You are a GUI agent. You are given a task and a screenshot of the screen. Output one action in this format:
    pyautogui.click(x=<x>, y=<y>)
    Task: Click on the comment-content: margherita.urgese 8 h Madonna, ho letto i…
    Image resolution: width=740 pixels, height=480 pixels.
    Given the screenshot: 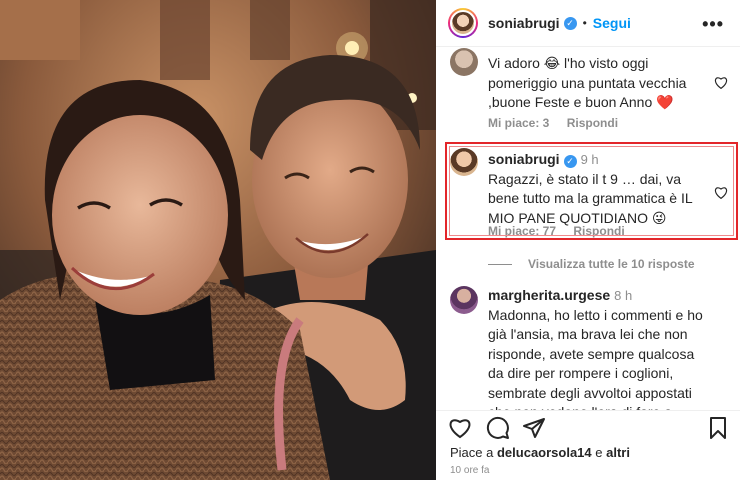 What is the action you would take?
    pyautogui.click(x=598, y=348)
    